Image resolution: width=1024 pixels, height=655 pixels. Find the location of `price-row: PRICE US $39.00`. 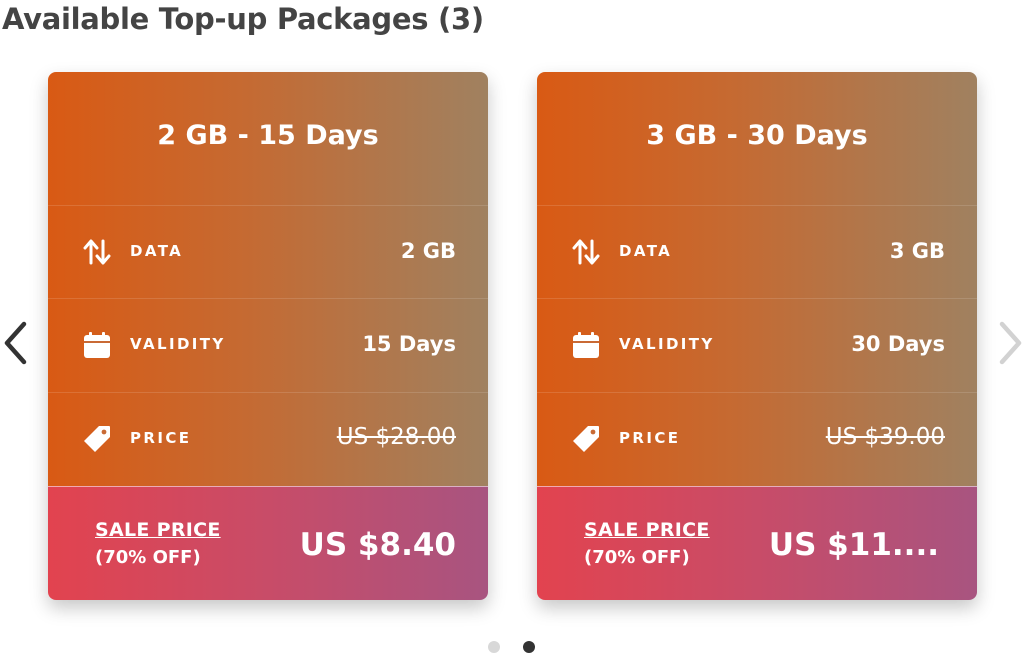

price-row: PRICE US $39.00 is located at coordinates (757, 439).